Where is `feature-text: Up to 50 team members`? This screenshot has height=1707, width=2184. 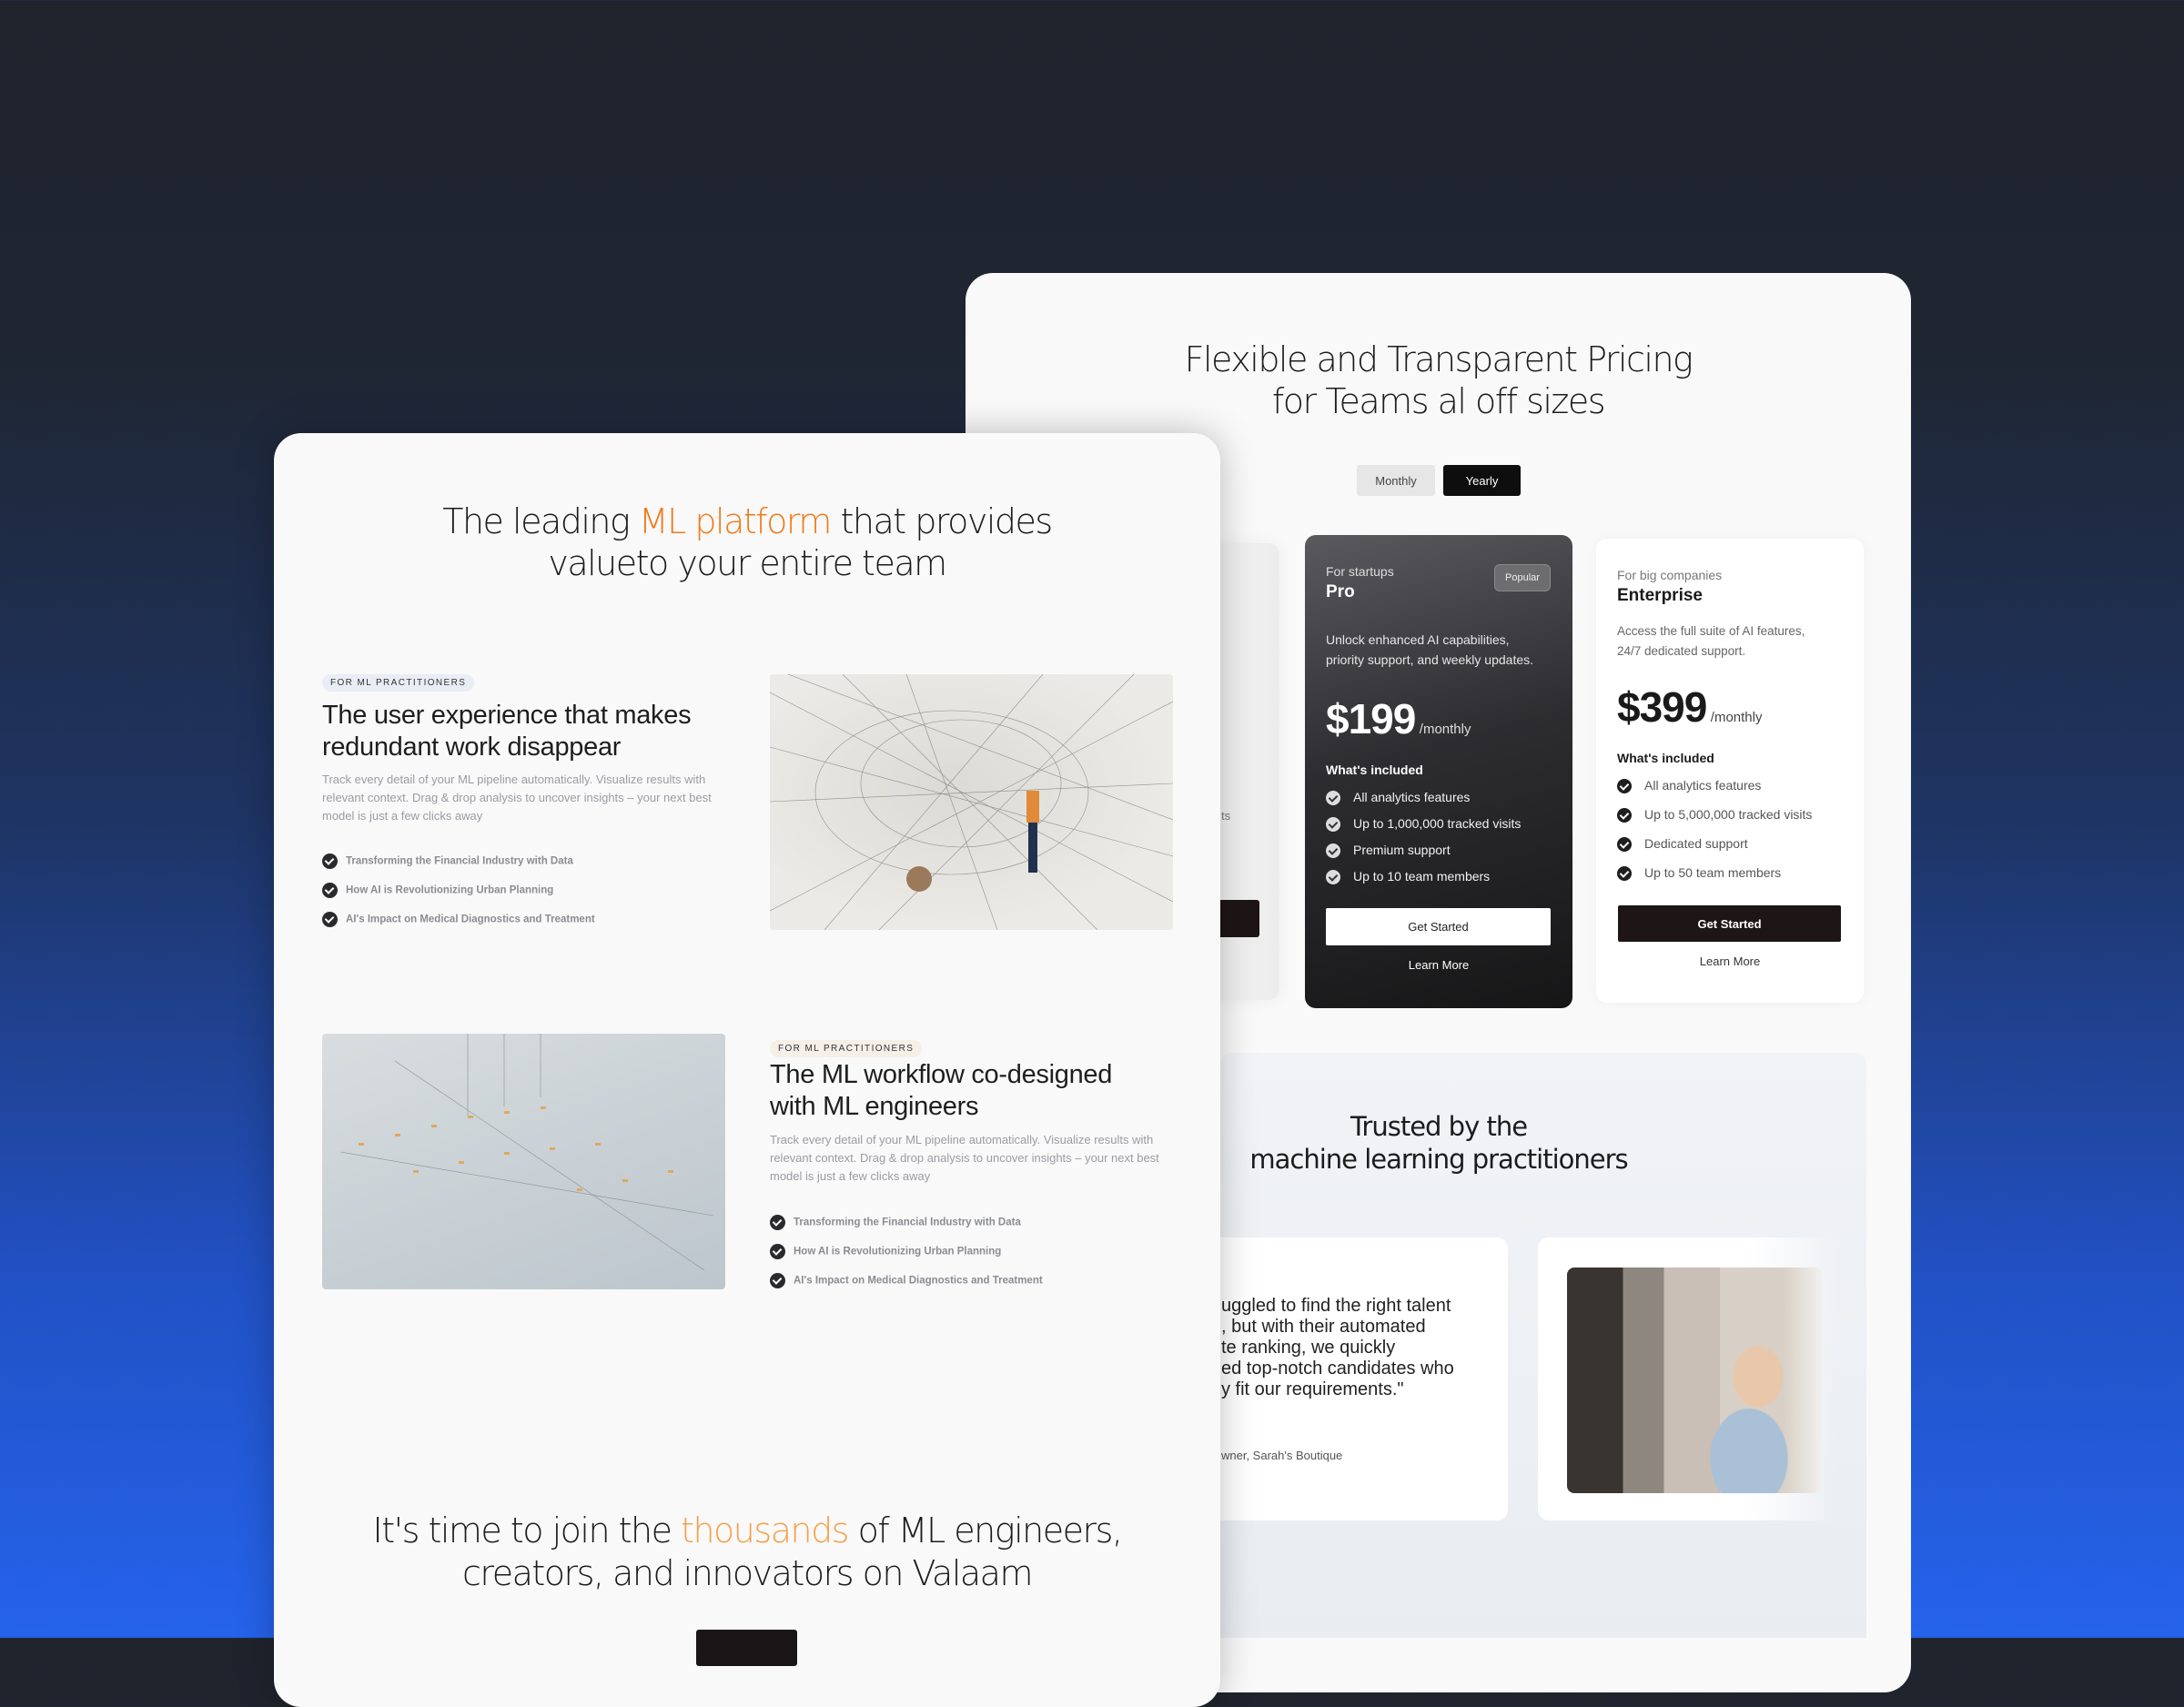
feature-text: Up to 50 team members is located at coordinates (1713, 873).